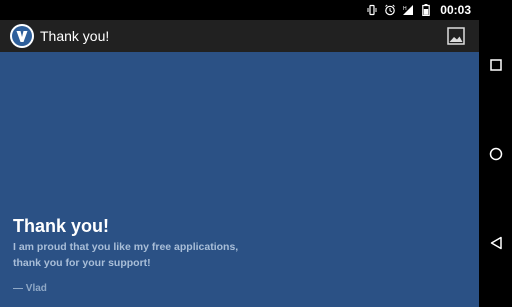 The width and height of the screenshot is (512, 307). I want to click on page-title: Thank you!, so click(61, 226).